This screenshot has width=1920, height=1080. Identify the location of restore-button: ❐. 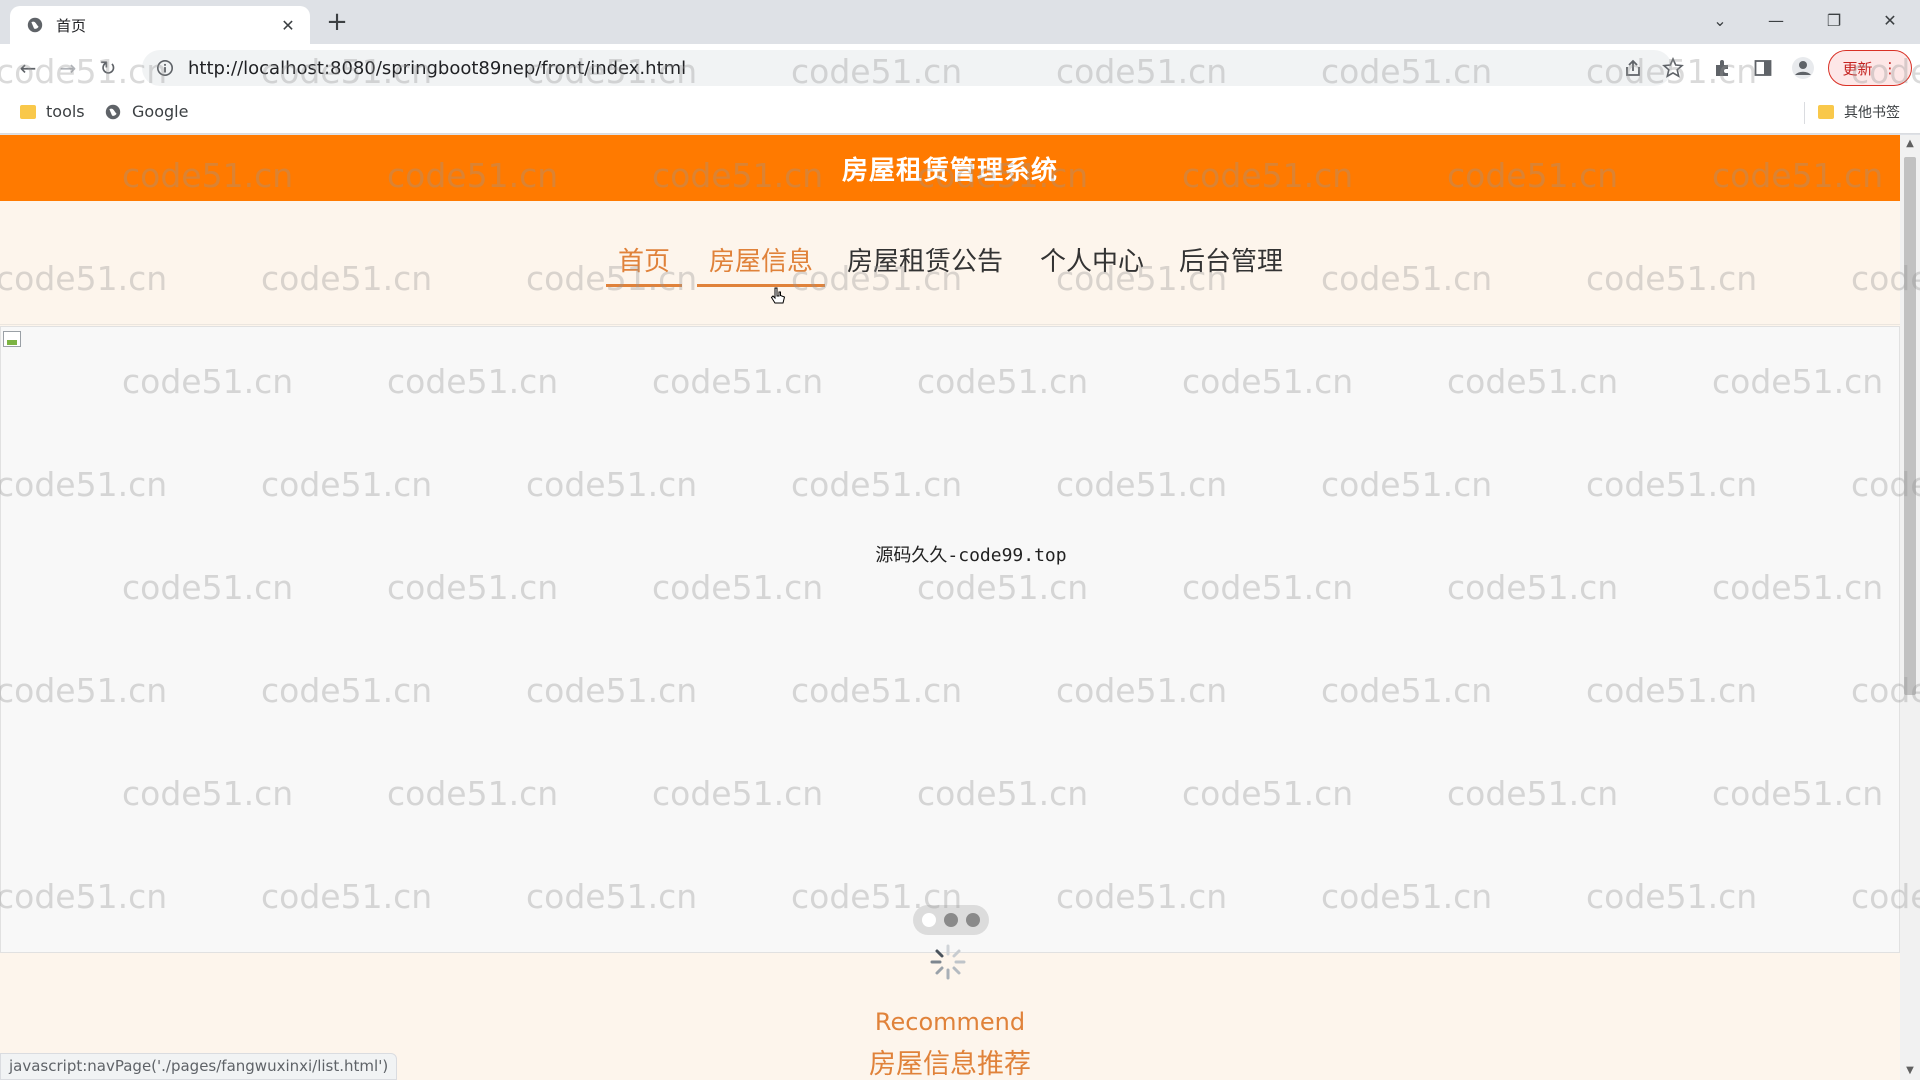
(1834, 20).